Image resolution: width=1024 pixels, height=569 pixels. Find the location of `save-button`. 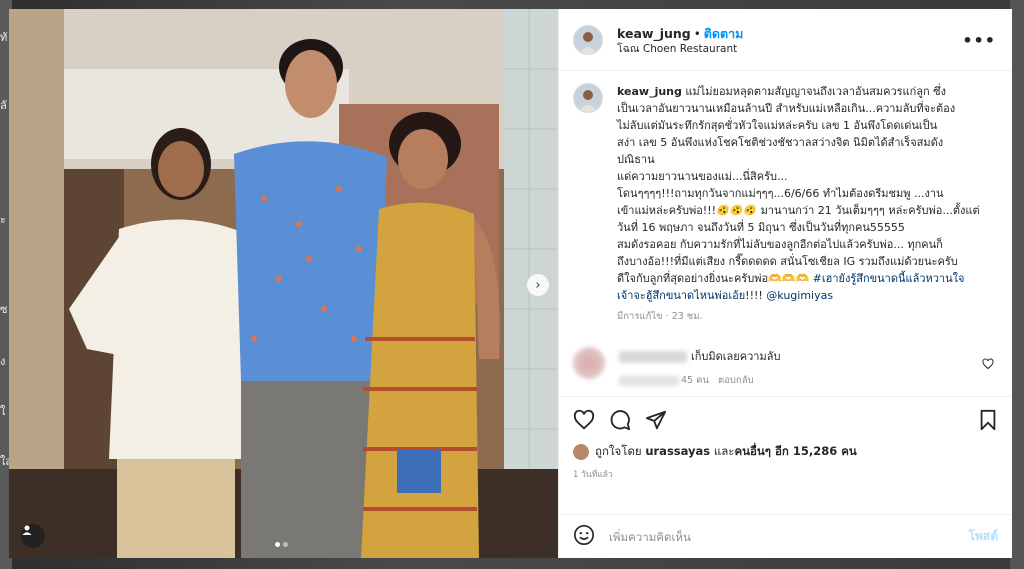

save-button is located at coordinates (988, 420).